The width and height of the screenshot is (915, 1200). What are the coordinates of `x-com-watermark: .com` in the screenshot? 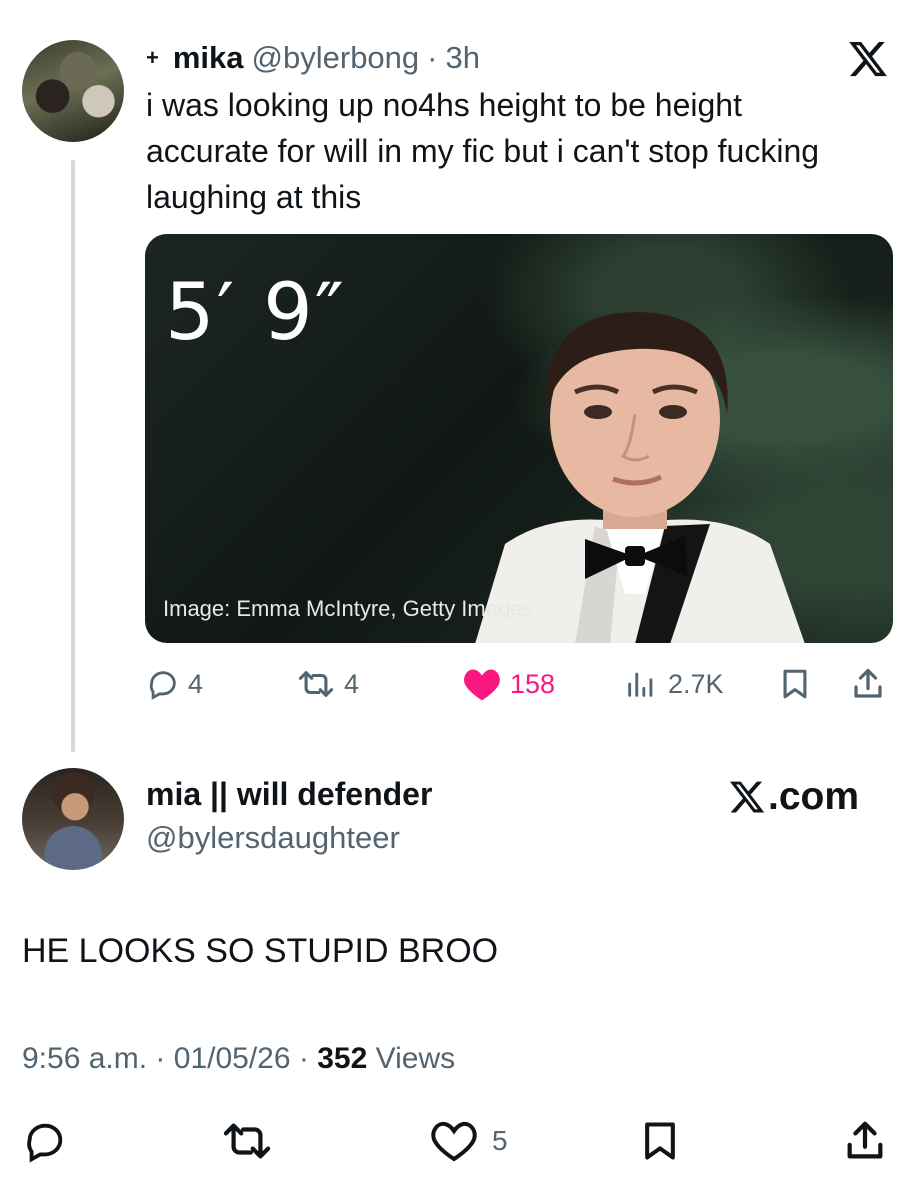 It's located at (793, 797).